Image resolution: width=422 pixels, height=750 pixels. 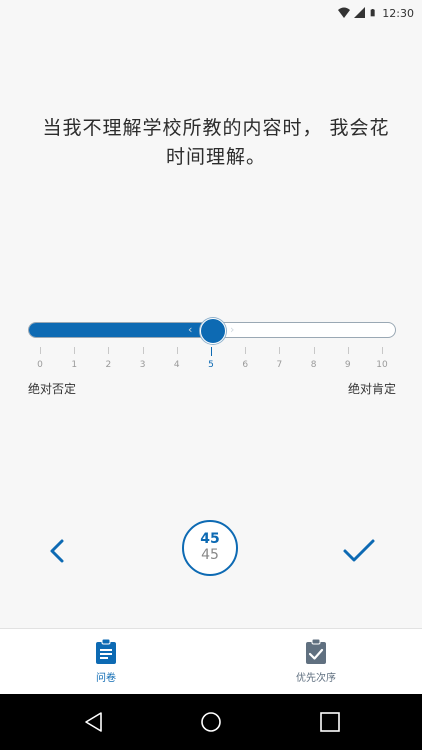 I want to click on checkmark-icon, so click(x=359, y=550).